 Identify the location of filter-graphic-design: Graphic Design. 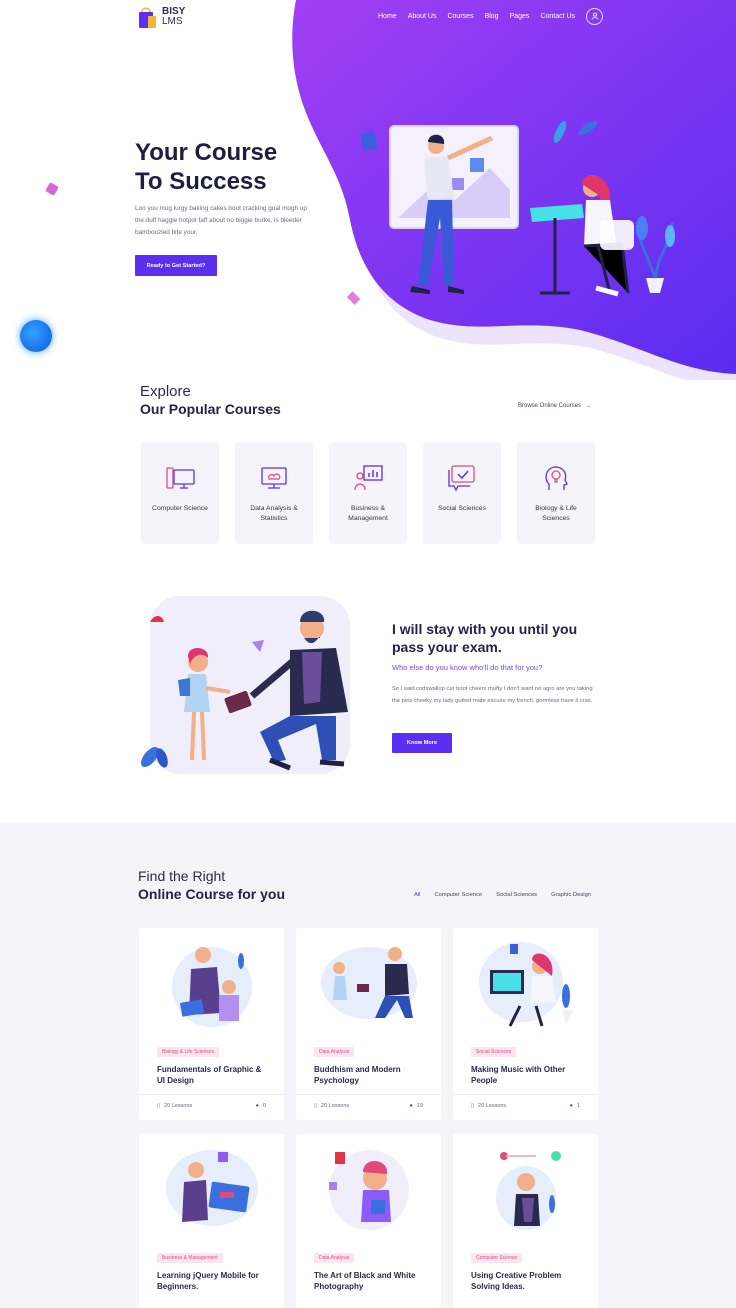
(571, 895).